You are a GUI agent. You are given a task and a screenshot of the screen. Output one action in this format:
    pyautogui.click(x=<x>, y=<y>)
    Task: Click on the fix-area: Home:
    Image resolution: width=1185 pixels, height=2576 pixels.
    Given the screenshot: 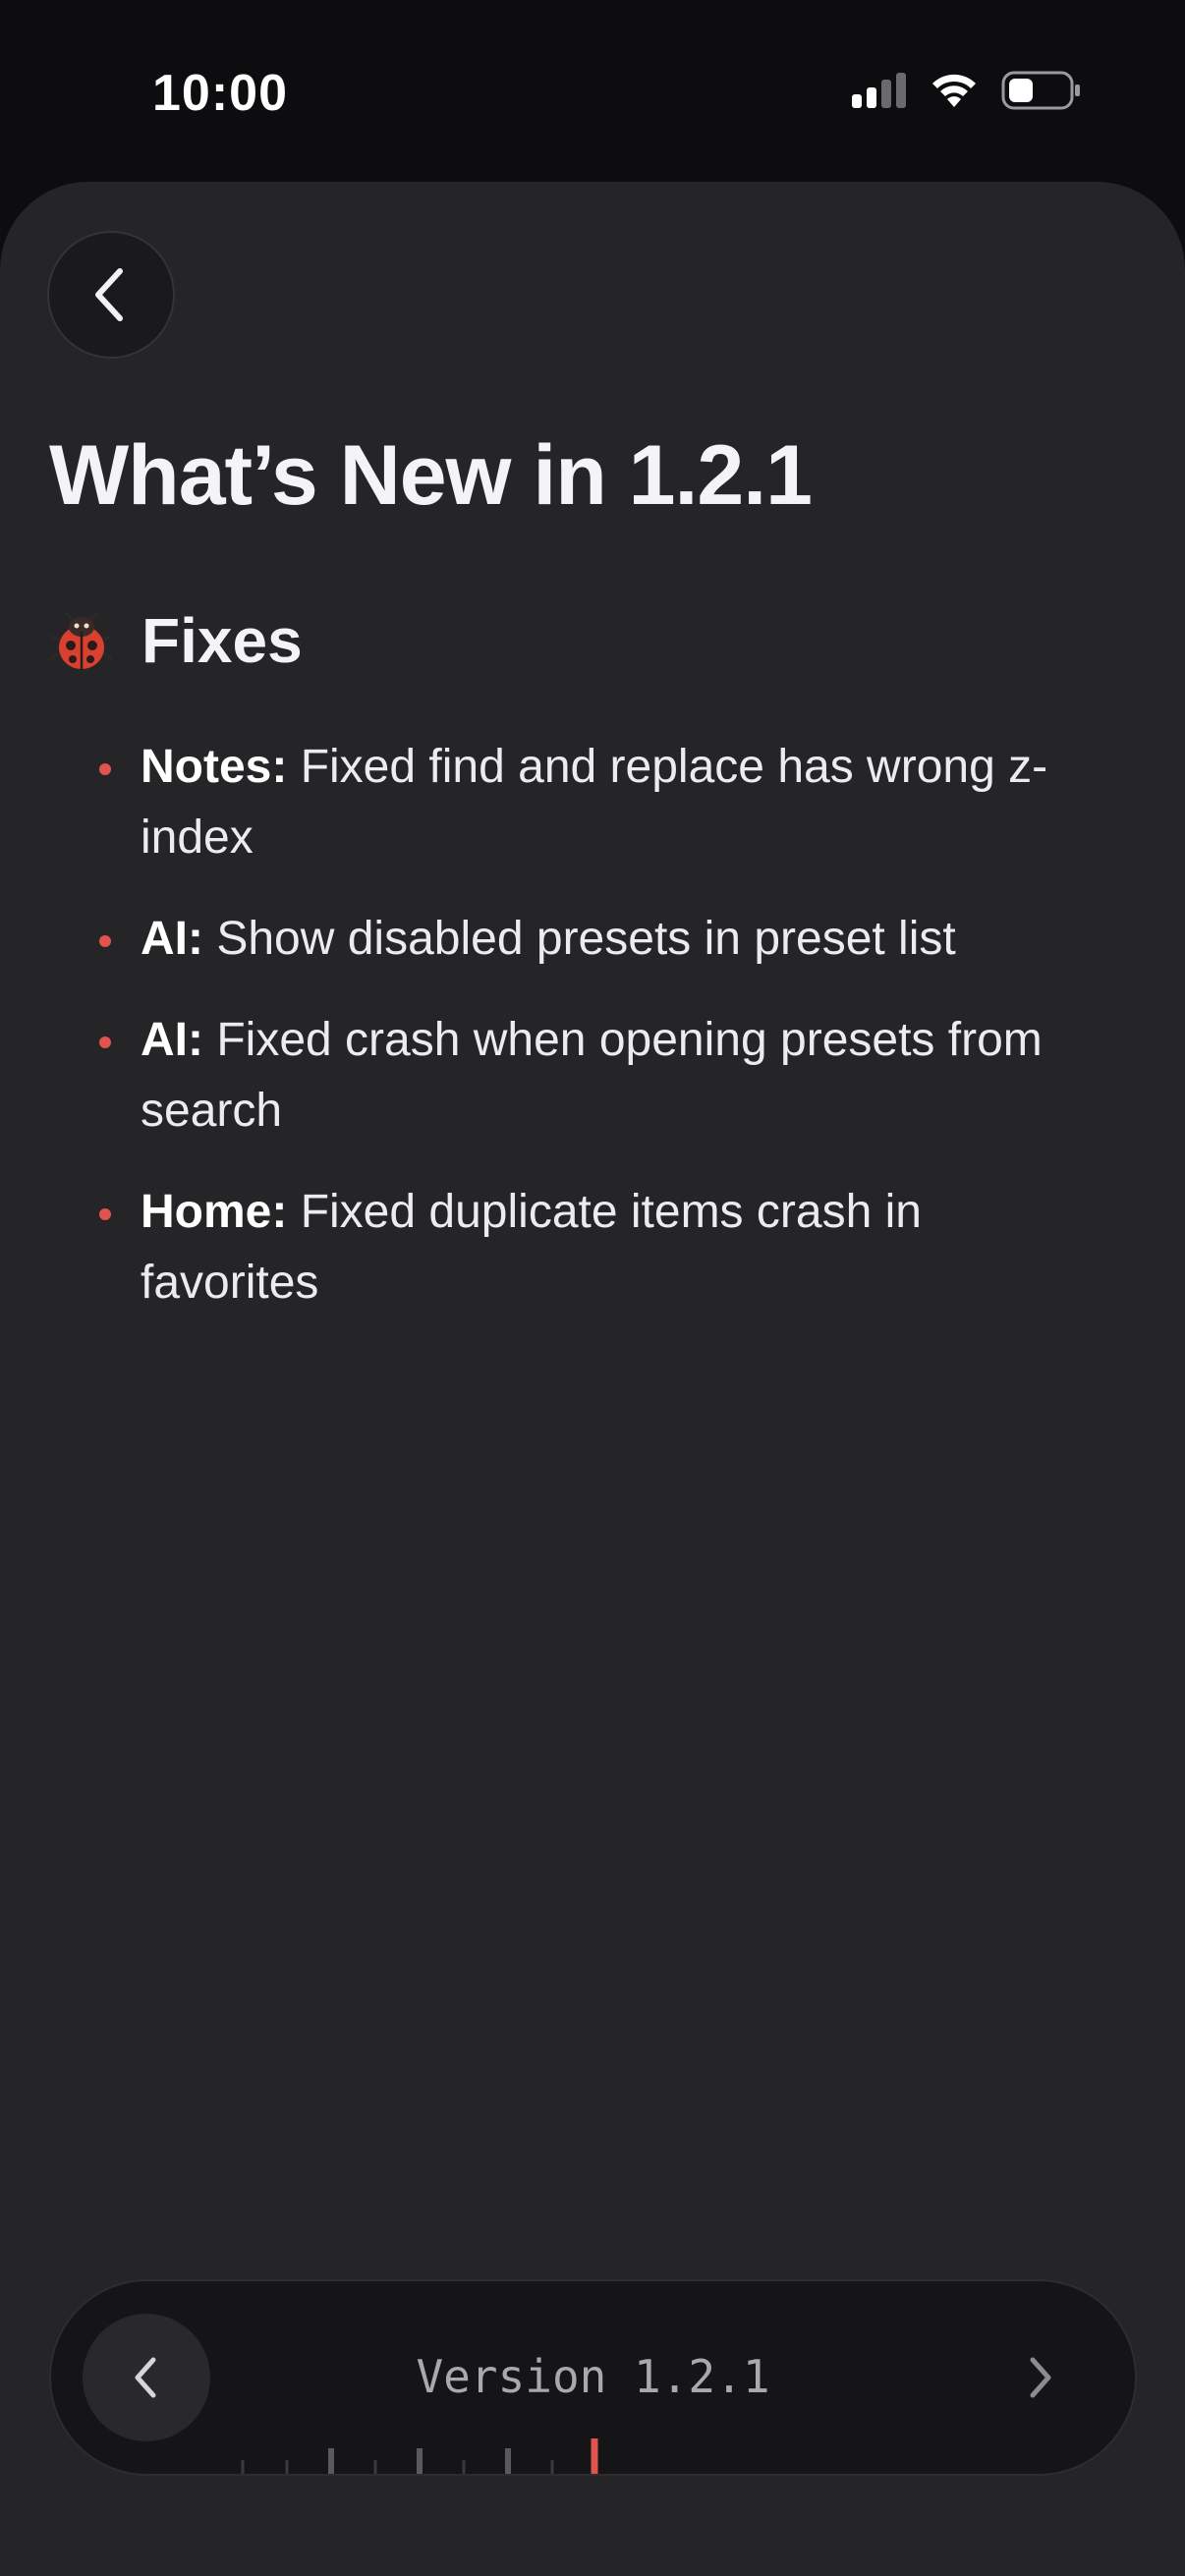 What is the action you would take?
    pyautogui.click(x=215, y=1212)
    